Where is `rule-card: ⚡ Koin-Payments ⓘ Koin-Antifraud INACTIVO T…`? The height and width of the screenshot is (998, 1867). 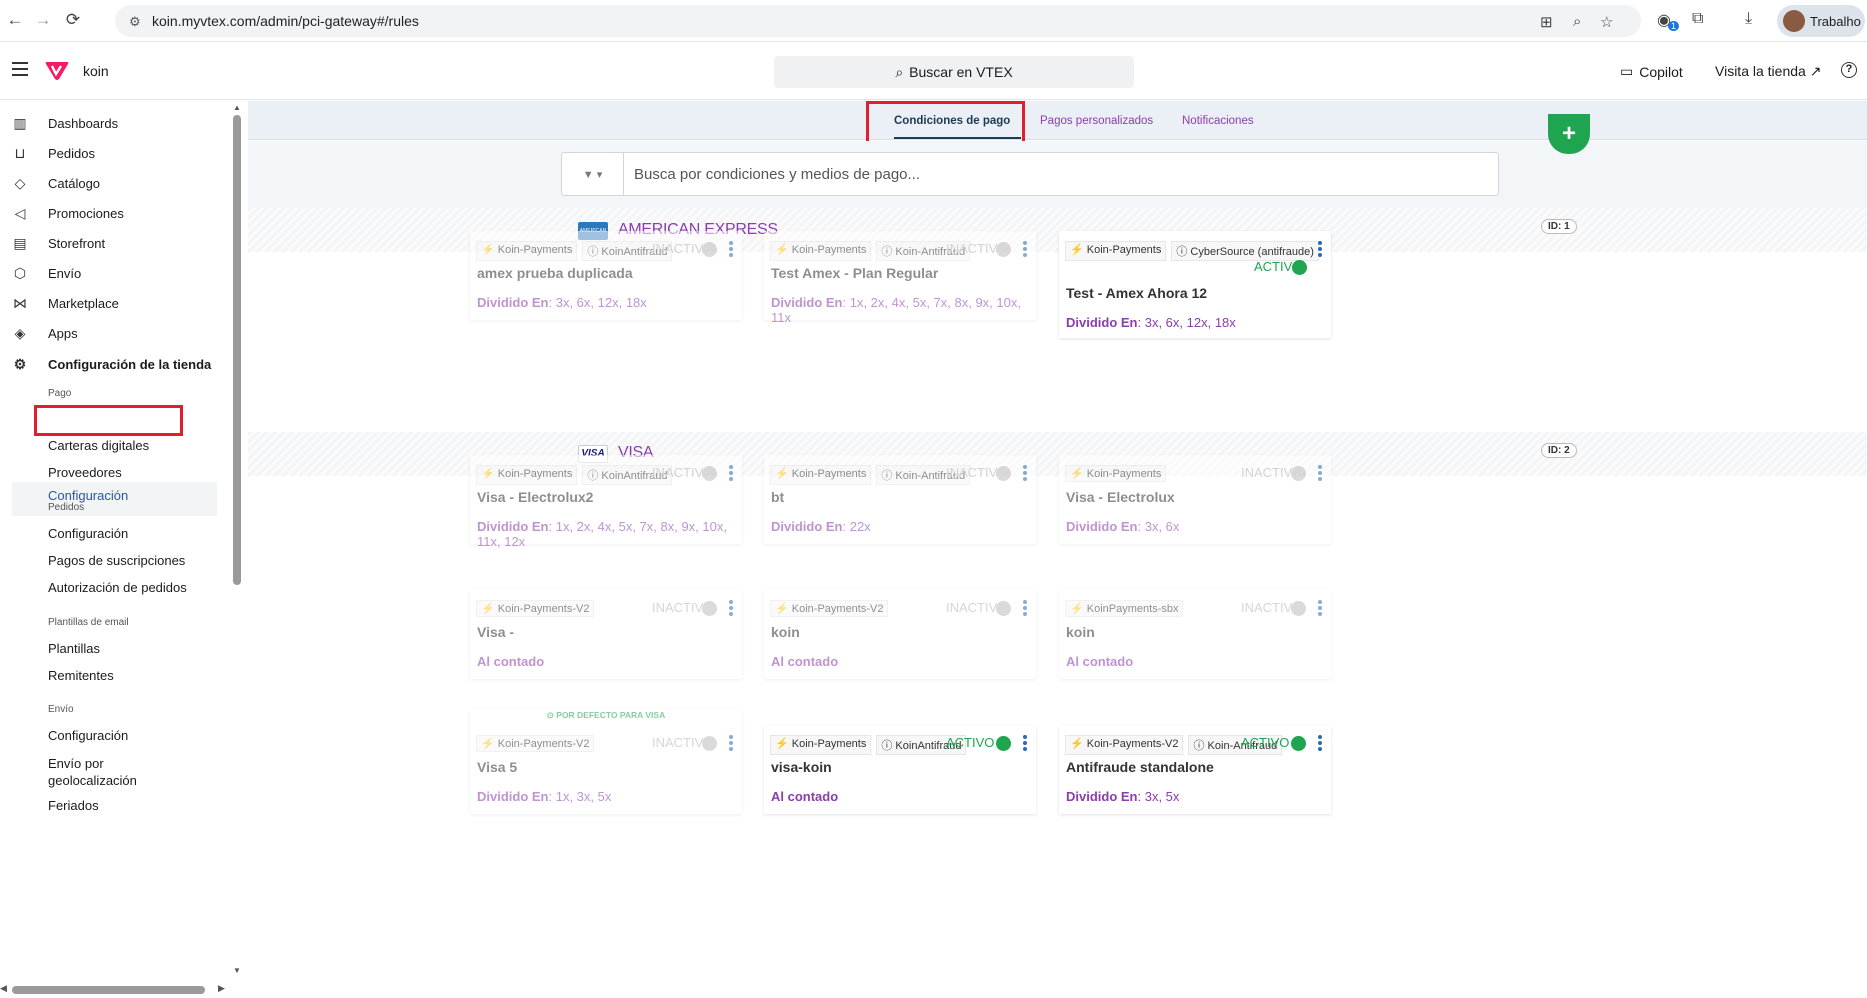
rule-card: ⚡ Koin-Payments ⓘ Koin-Antifraud INACTIVO T… is located at coordinates (900, 278).